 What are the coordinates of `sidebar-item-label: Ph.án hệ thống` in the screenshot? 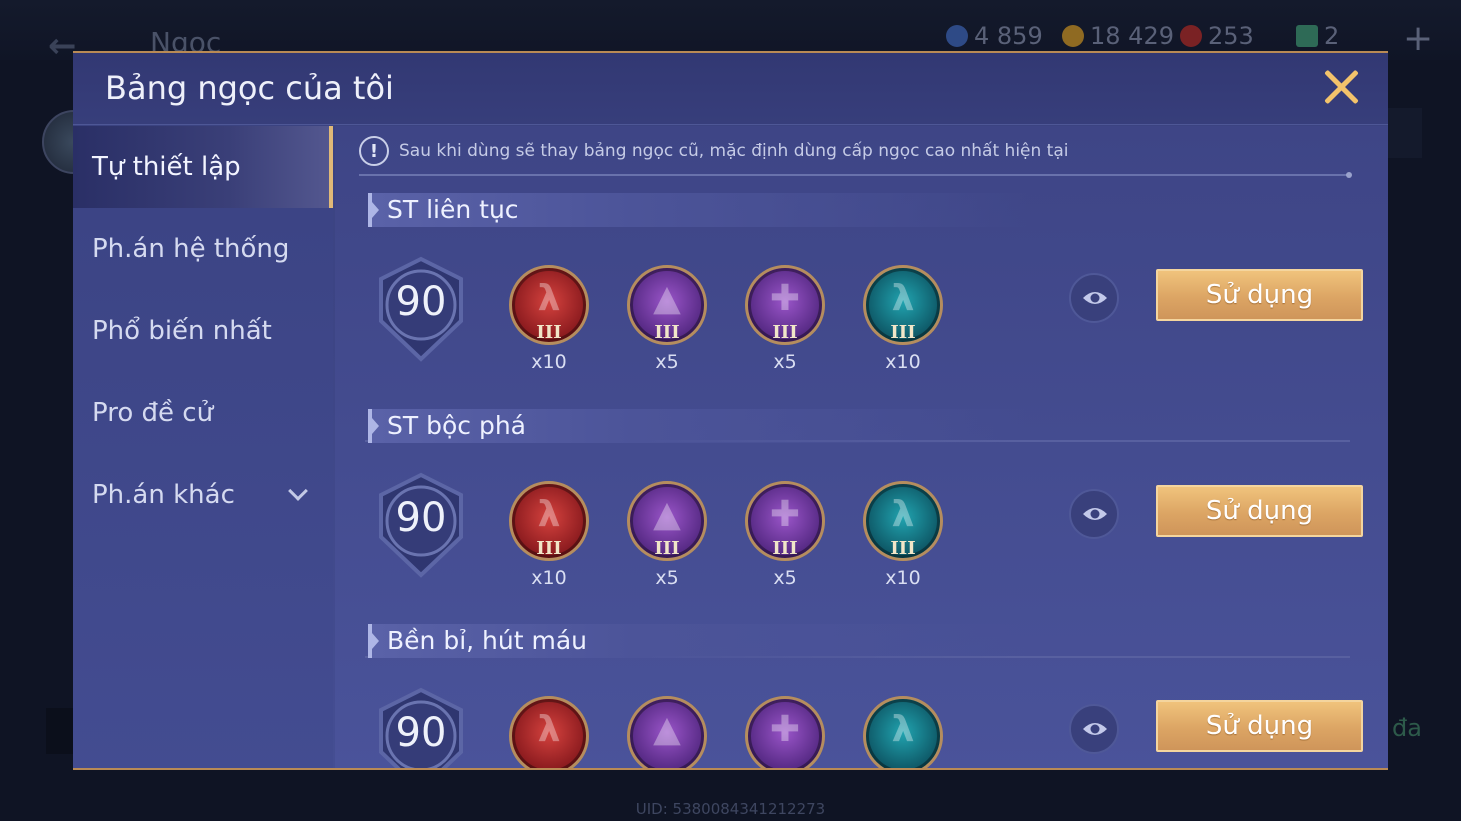 It's located at (191, 249).